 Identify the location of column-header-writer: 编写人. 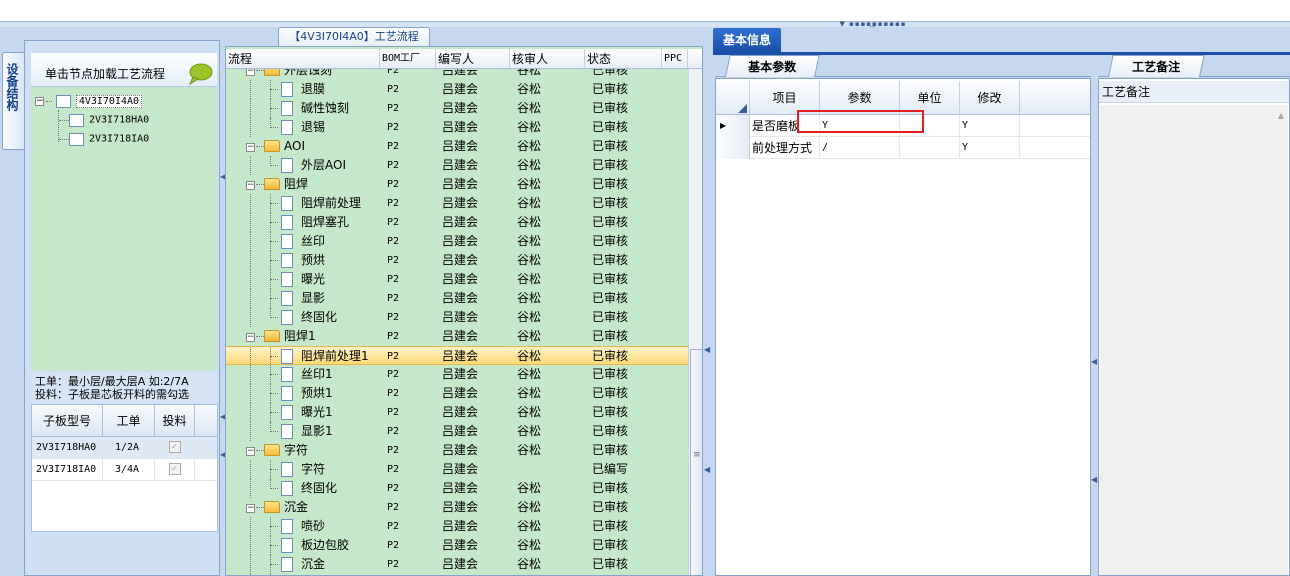
(473, 58).